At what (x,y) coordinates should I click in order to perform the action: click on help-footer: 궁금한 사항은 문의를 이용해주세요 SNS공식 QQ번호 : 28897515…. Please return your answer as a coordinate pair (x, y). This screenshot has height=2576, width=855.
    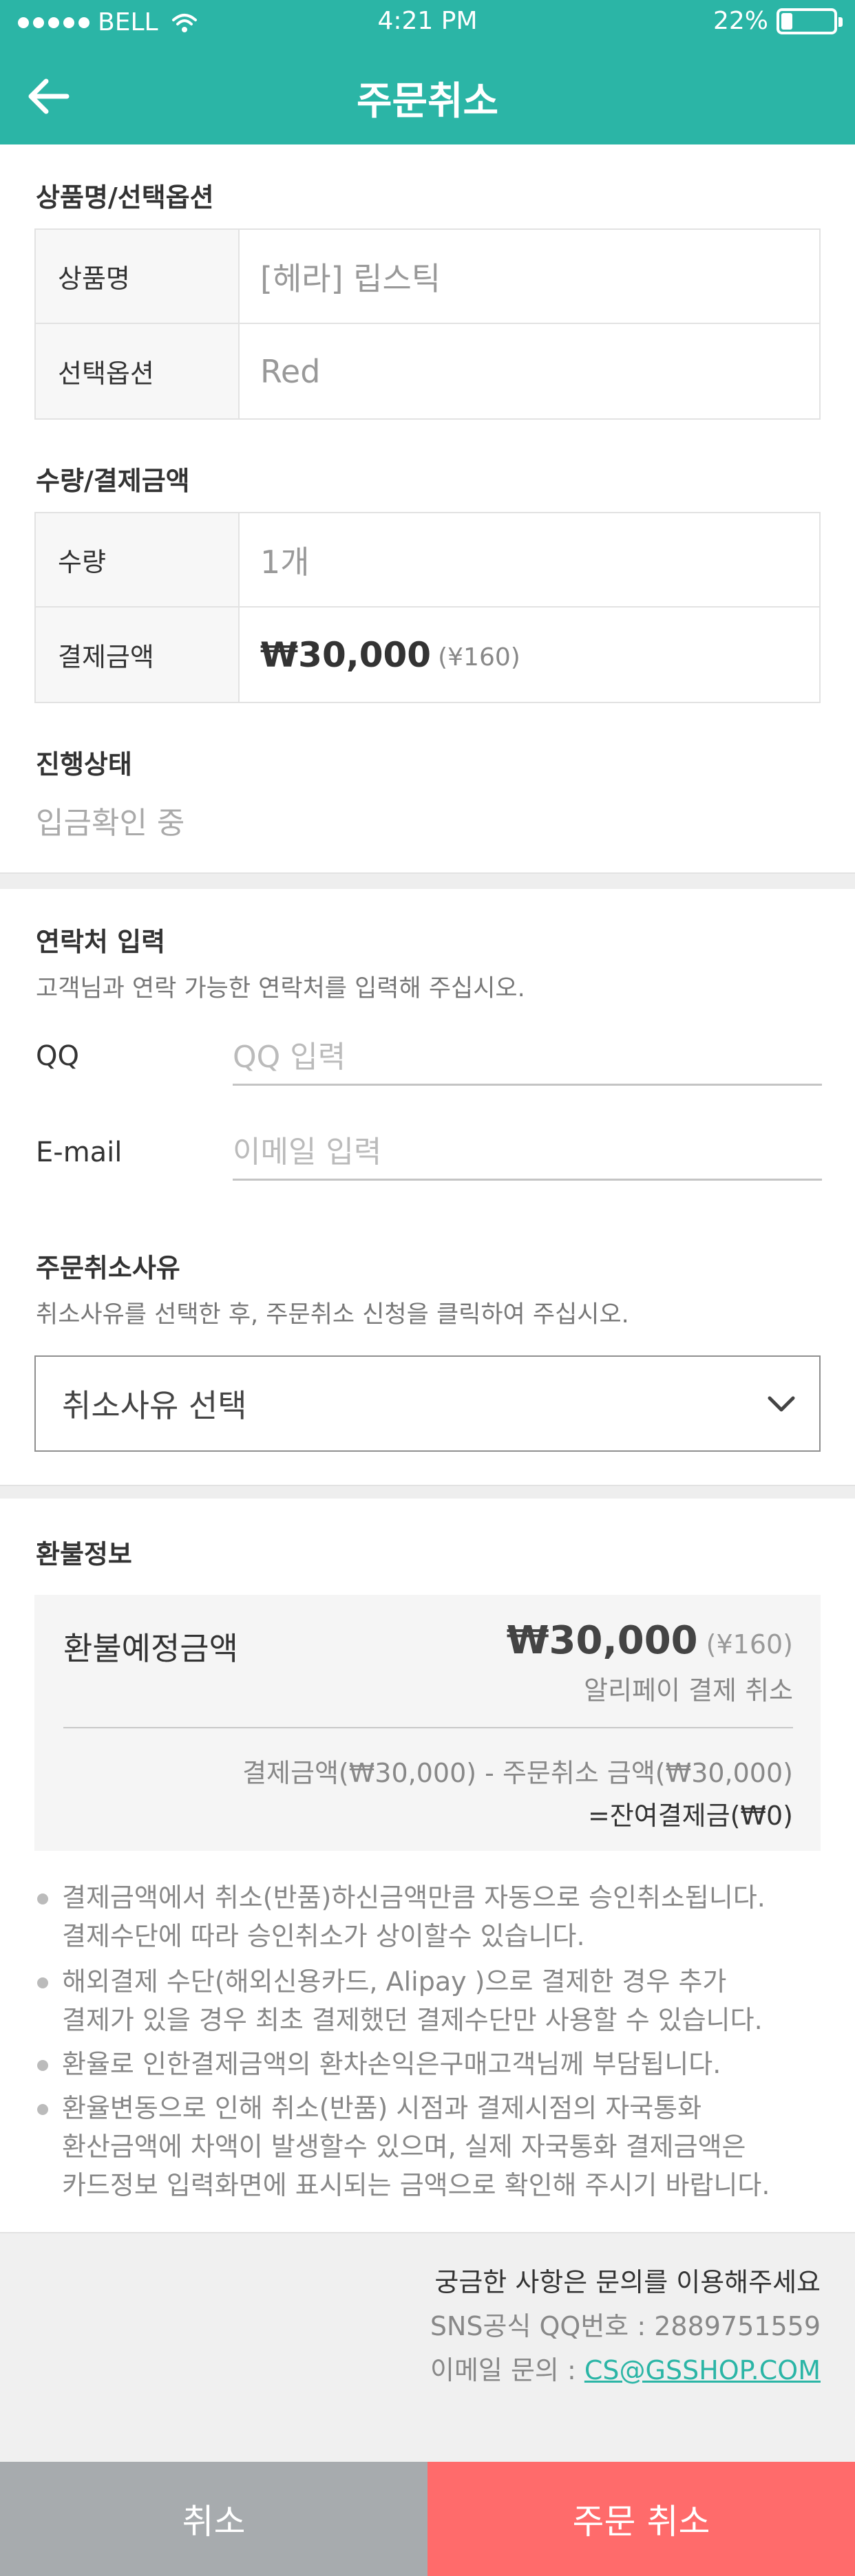
    Looking at the image, I should click on (427, 2347).